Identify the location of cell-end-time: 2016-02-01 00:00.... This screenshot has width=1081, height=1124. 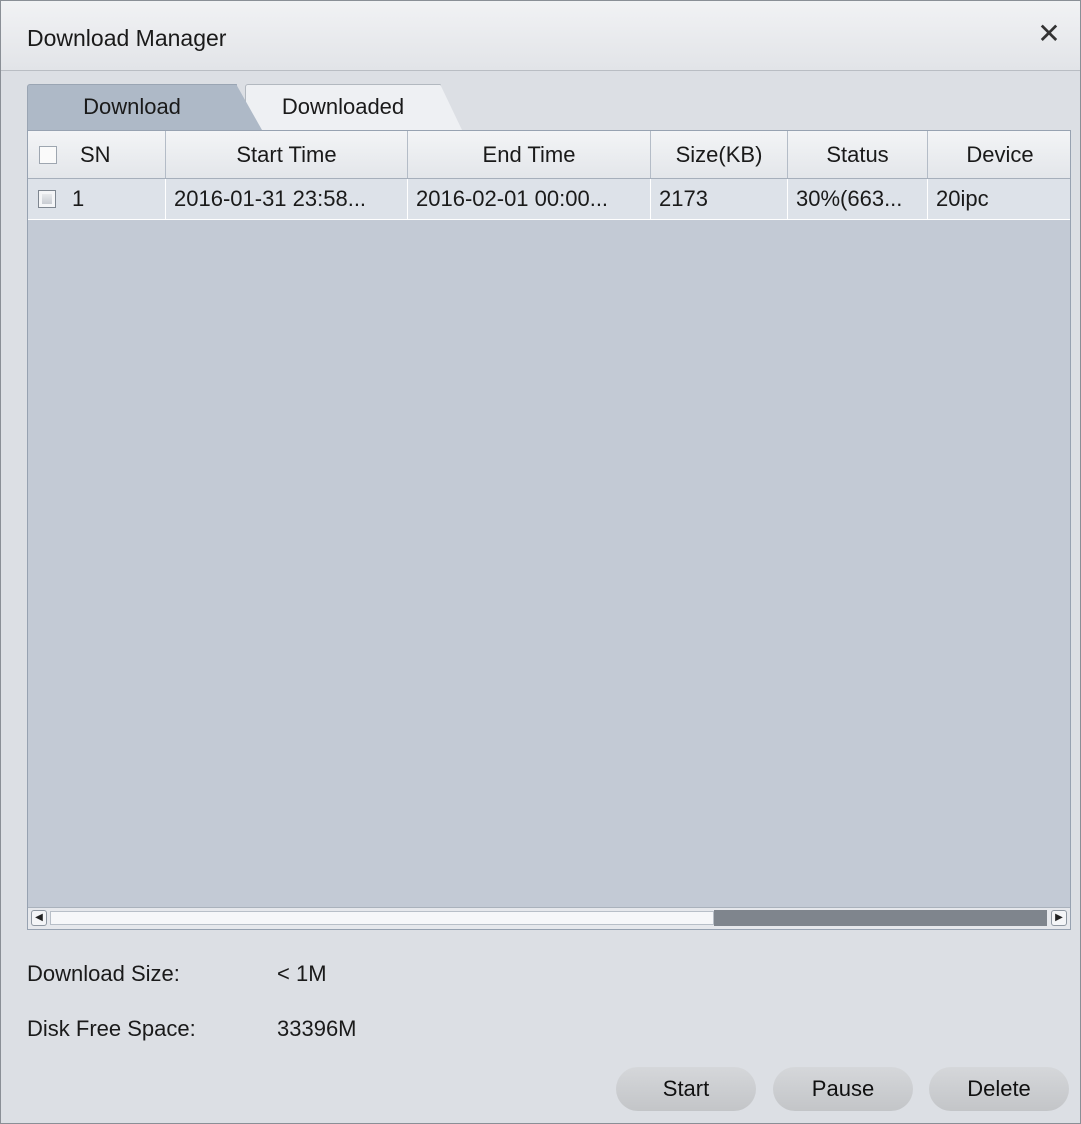
(529, 199).